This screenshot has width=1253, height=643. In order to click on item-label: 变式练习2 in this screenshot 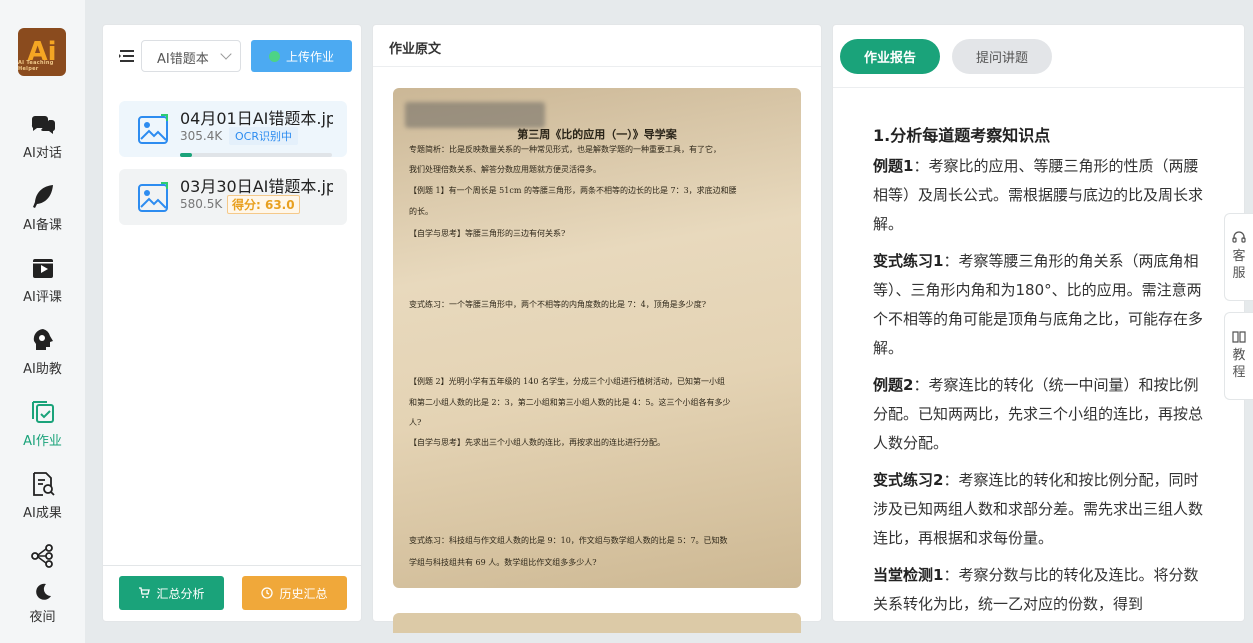, I will do `click(908, 480)`.